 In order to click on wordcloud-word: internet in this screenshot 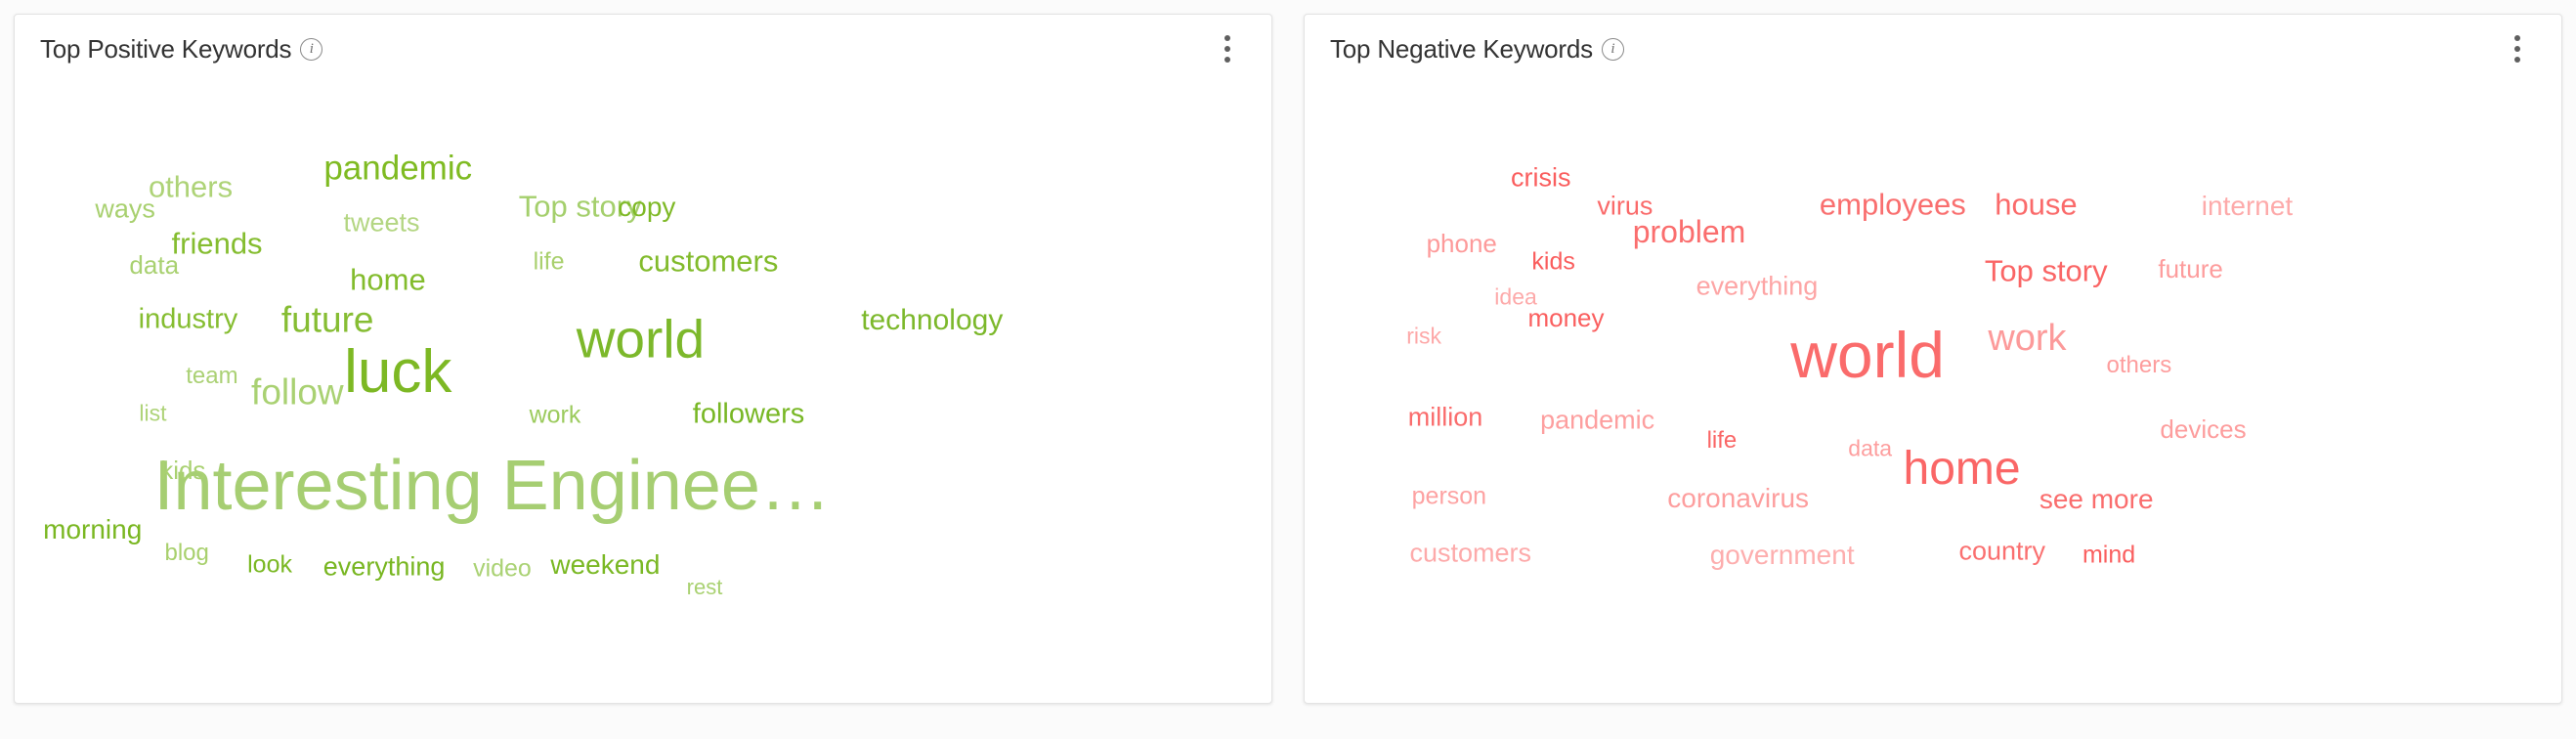, I will do `click(2248, 206)`.